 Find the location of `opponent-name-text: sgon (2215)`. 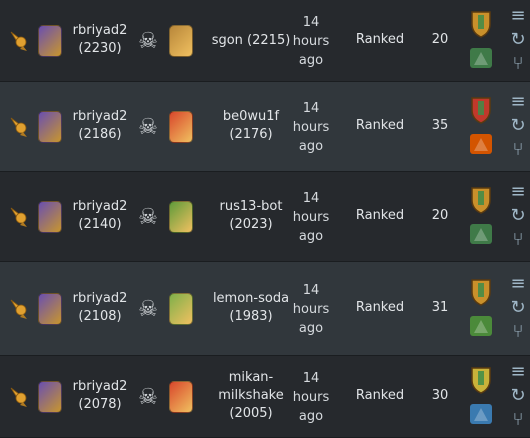

opponent-name-text: sgon (2215) is located at coordinates (251, 40).